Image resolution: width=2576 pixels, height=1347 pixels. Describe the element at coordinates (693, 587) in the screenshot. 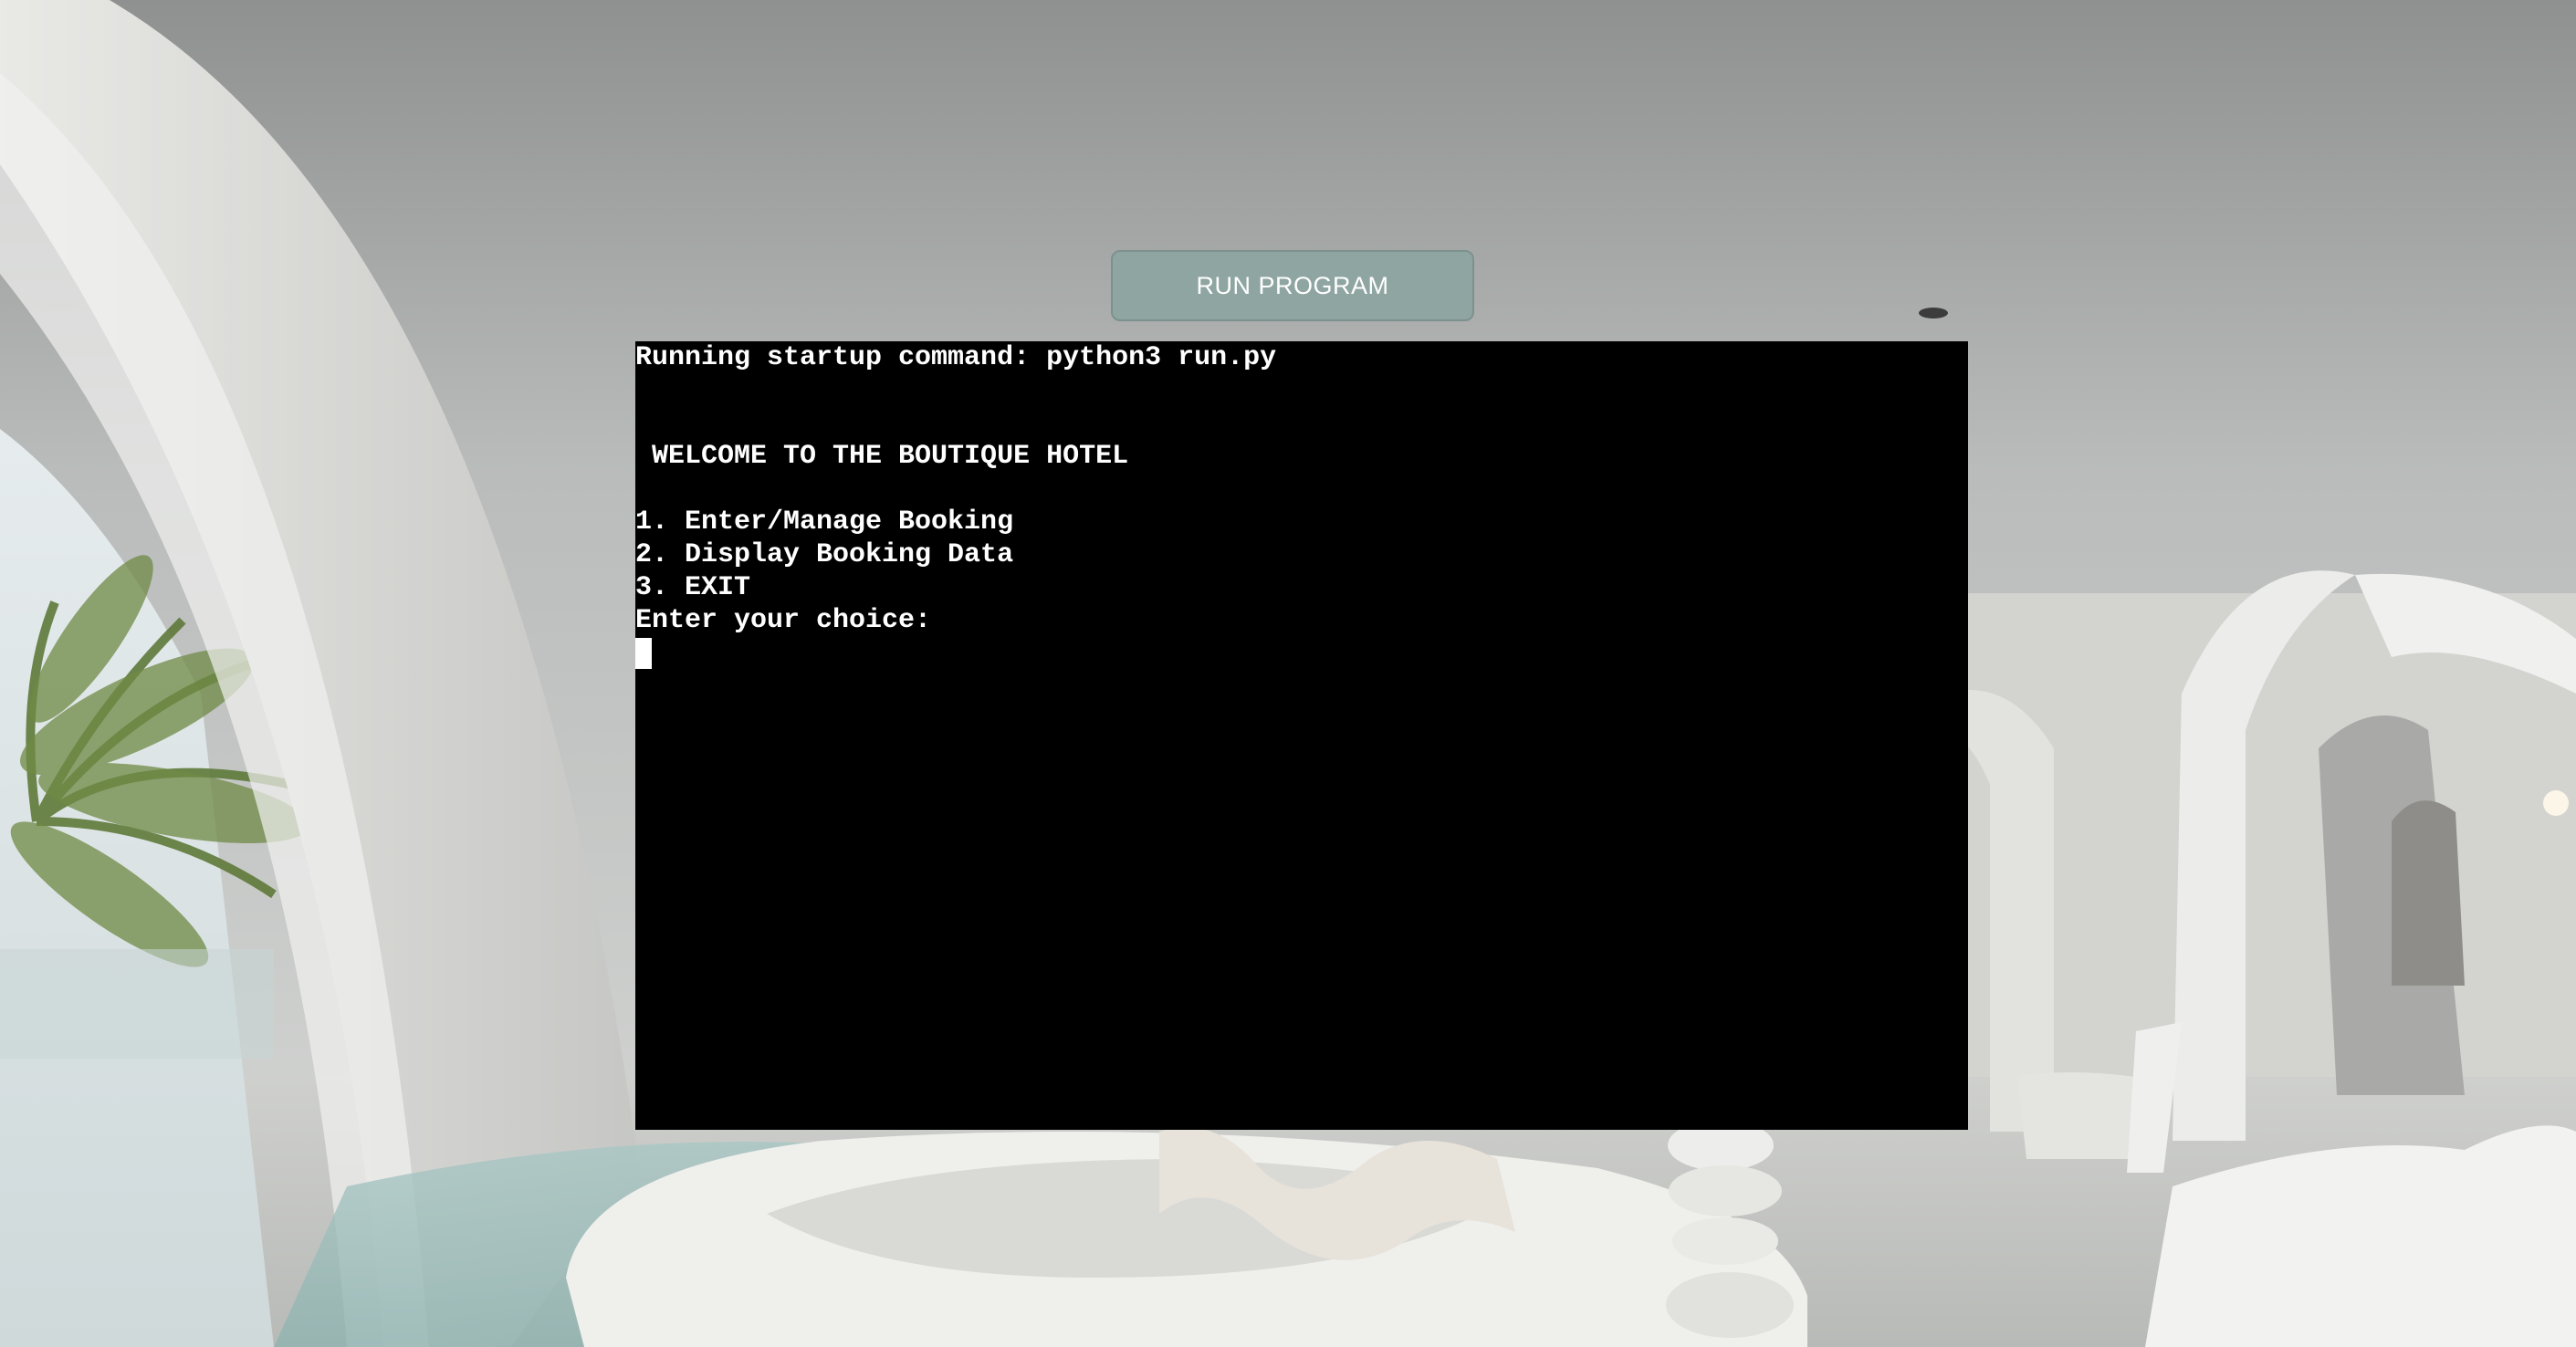

I see `menu-option-3: 3. EXIT` at that location.